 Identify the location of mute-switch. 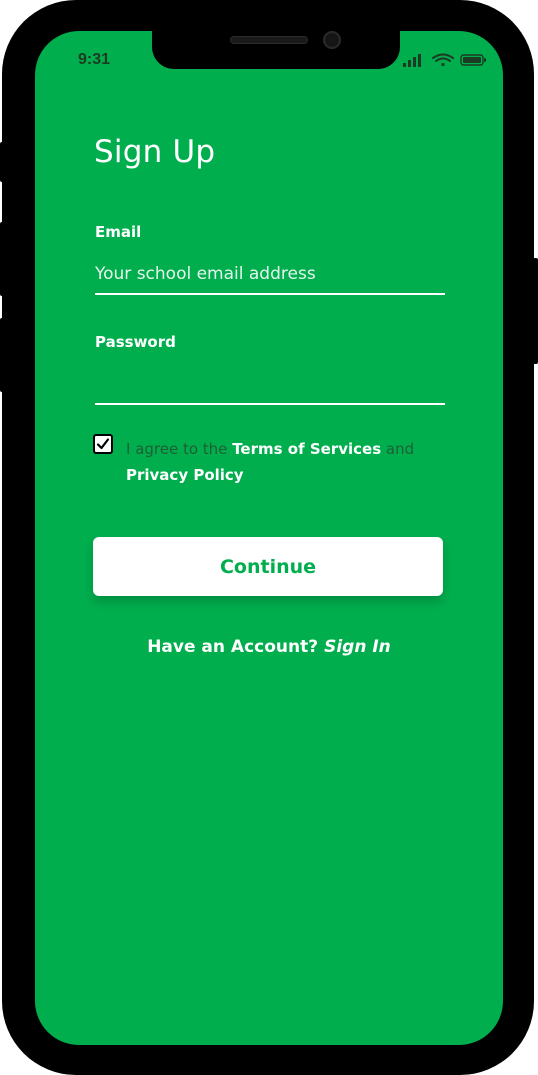
(2, 162).